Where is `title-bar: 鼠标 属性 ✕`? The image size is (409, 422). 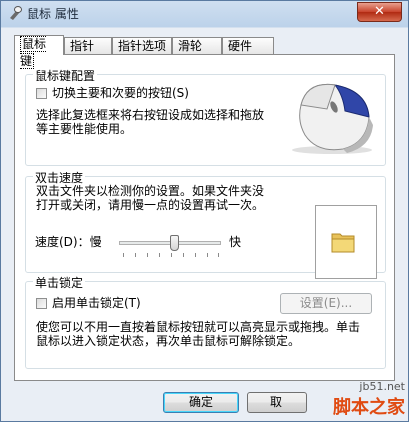 title-bar: 鼠标 属性 ✕ is located at coordinates (204, 13).